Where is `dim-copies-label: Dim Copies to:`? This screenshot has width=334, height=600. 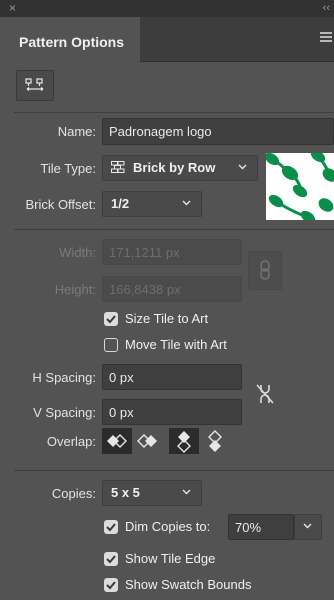
dim-copies-label: Dim Copies to: is located at coordinates (168, 526).